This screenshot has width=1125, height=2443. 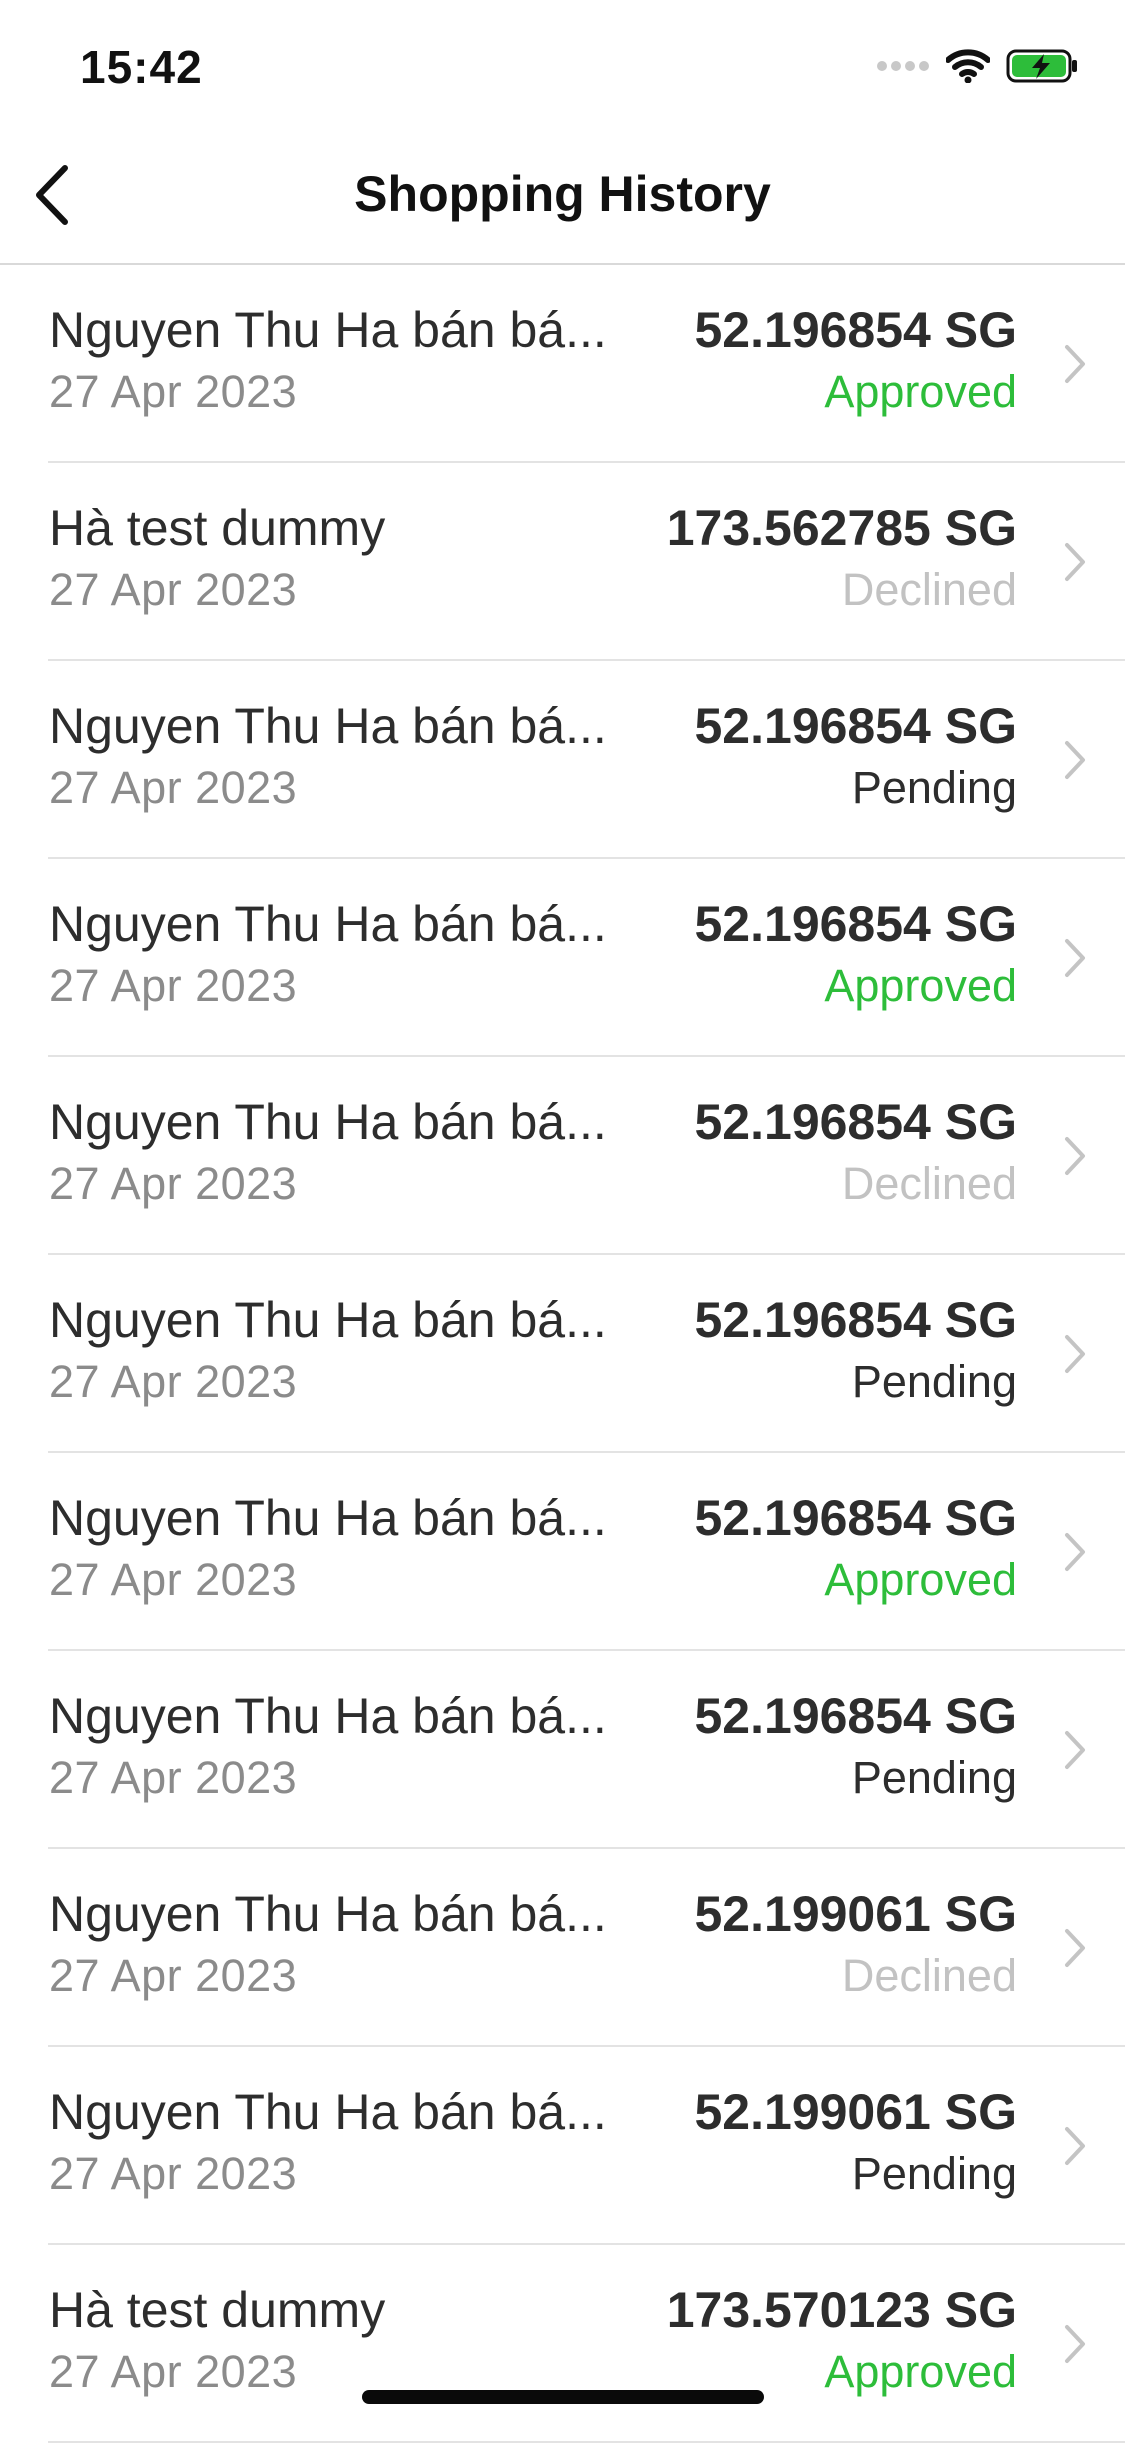 I want to click on wifi-icon, so click(x=968, y=68).